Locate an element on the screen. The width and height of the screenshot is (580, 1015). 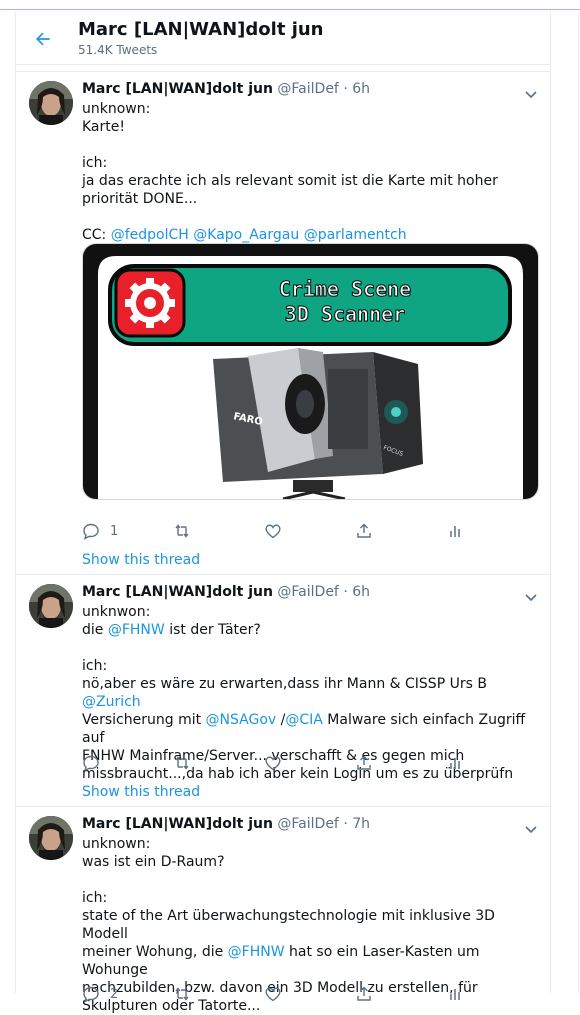
gear-icon is located at coordinates (150, 303).